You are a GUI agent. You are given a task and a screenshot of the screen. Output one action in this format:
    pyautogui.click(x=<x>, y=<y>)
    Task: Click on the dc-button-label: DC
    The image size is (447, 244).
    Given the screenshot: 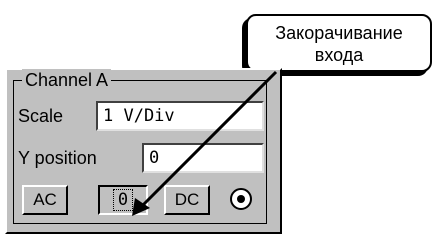 What is the action you would take?
    pyautogui.click(x=187, y=199)
    